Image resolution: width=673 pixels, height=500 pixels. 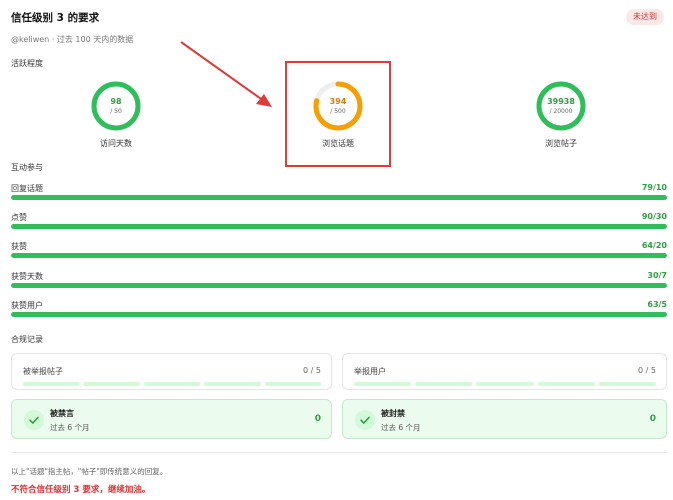 What do you see at coordinates (27, 63) in the screenshot?
I see `activity-section-label: 活跃程度` at bounding box center [27, 63].